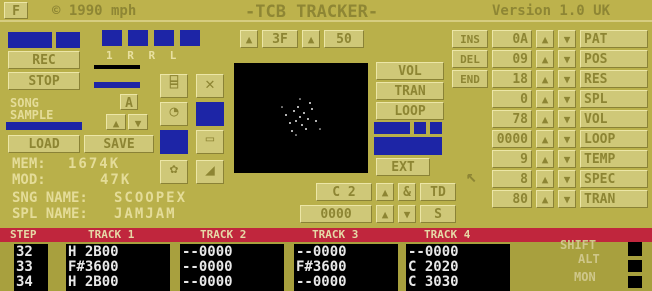  I want to click on spec-button: SPEC, so click(614, 179).